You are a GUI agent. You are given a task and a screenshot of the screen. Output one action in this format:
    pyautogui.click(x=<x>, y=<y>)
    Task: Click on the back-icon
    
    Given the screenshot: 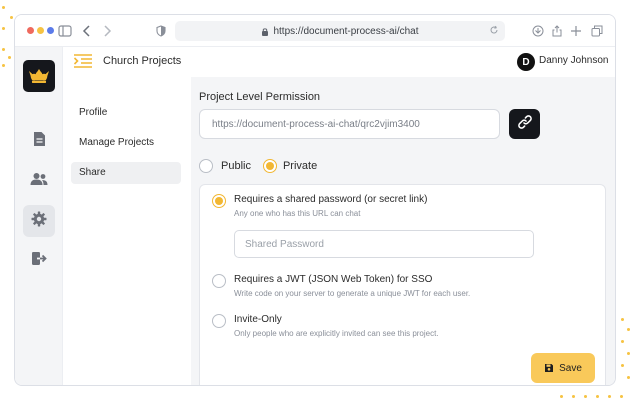 What is the action you would take?
    pyautogui.click(x=87, y=31)
    